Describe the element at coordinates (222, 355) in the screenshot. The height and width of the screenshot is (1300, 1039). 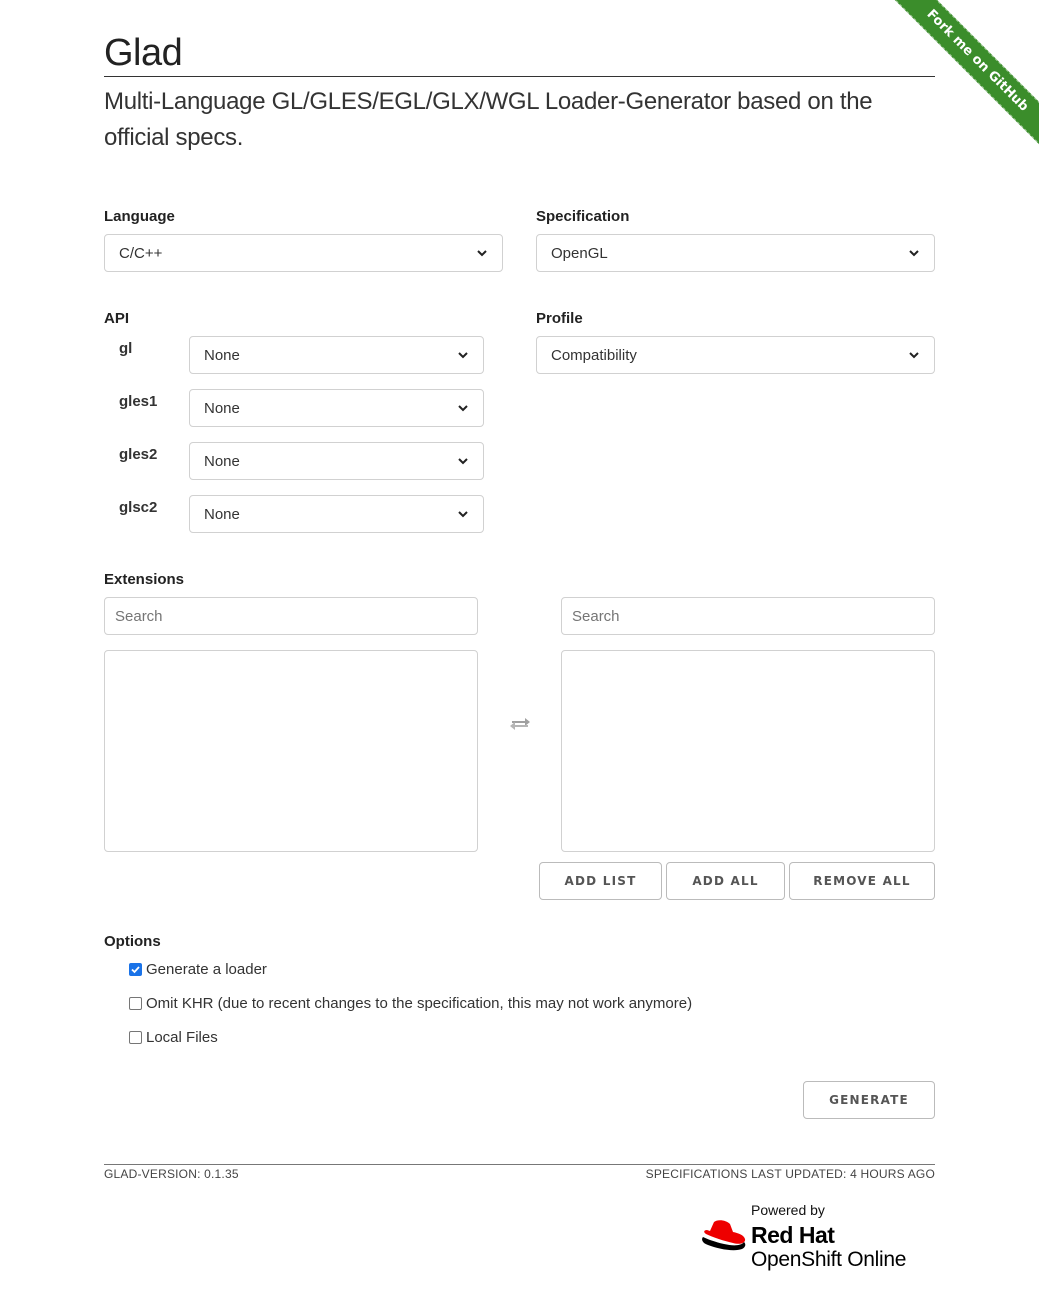
I see `api-gl-select-value: None` at that location.